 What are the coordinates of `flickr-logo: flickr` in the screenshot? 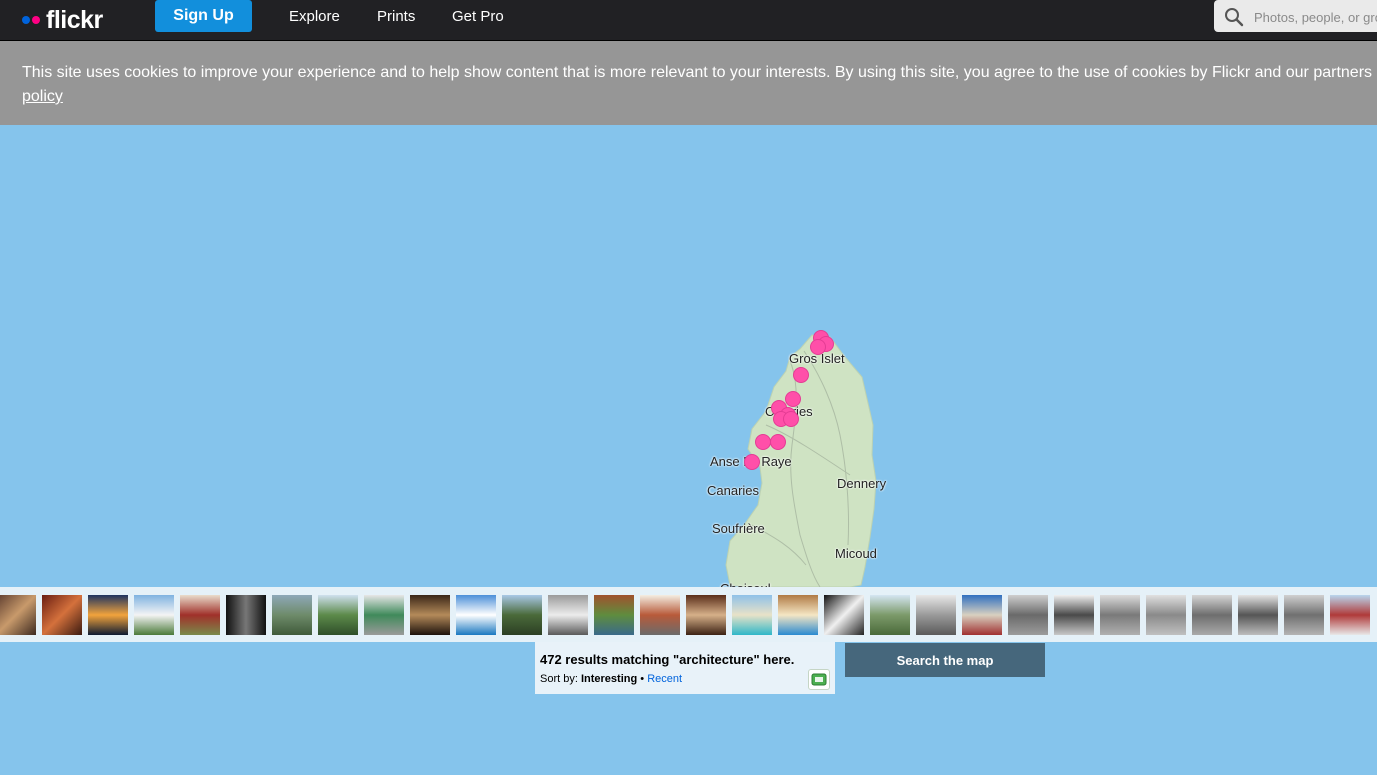 It's located at (62, 20).